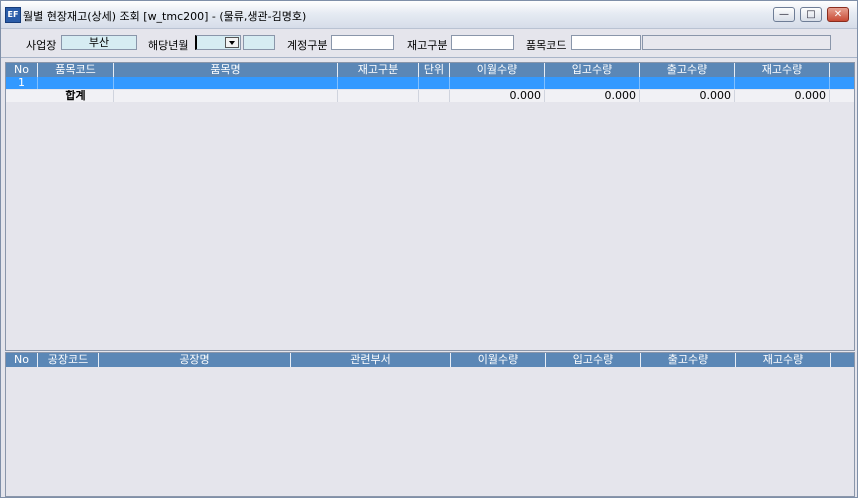 The width and height of the screenshot is (858, 498). Describe the element at coordinates (76, 70) in the screenshot. I see `col-item-code: 품목코드` at that location.